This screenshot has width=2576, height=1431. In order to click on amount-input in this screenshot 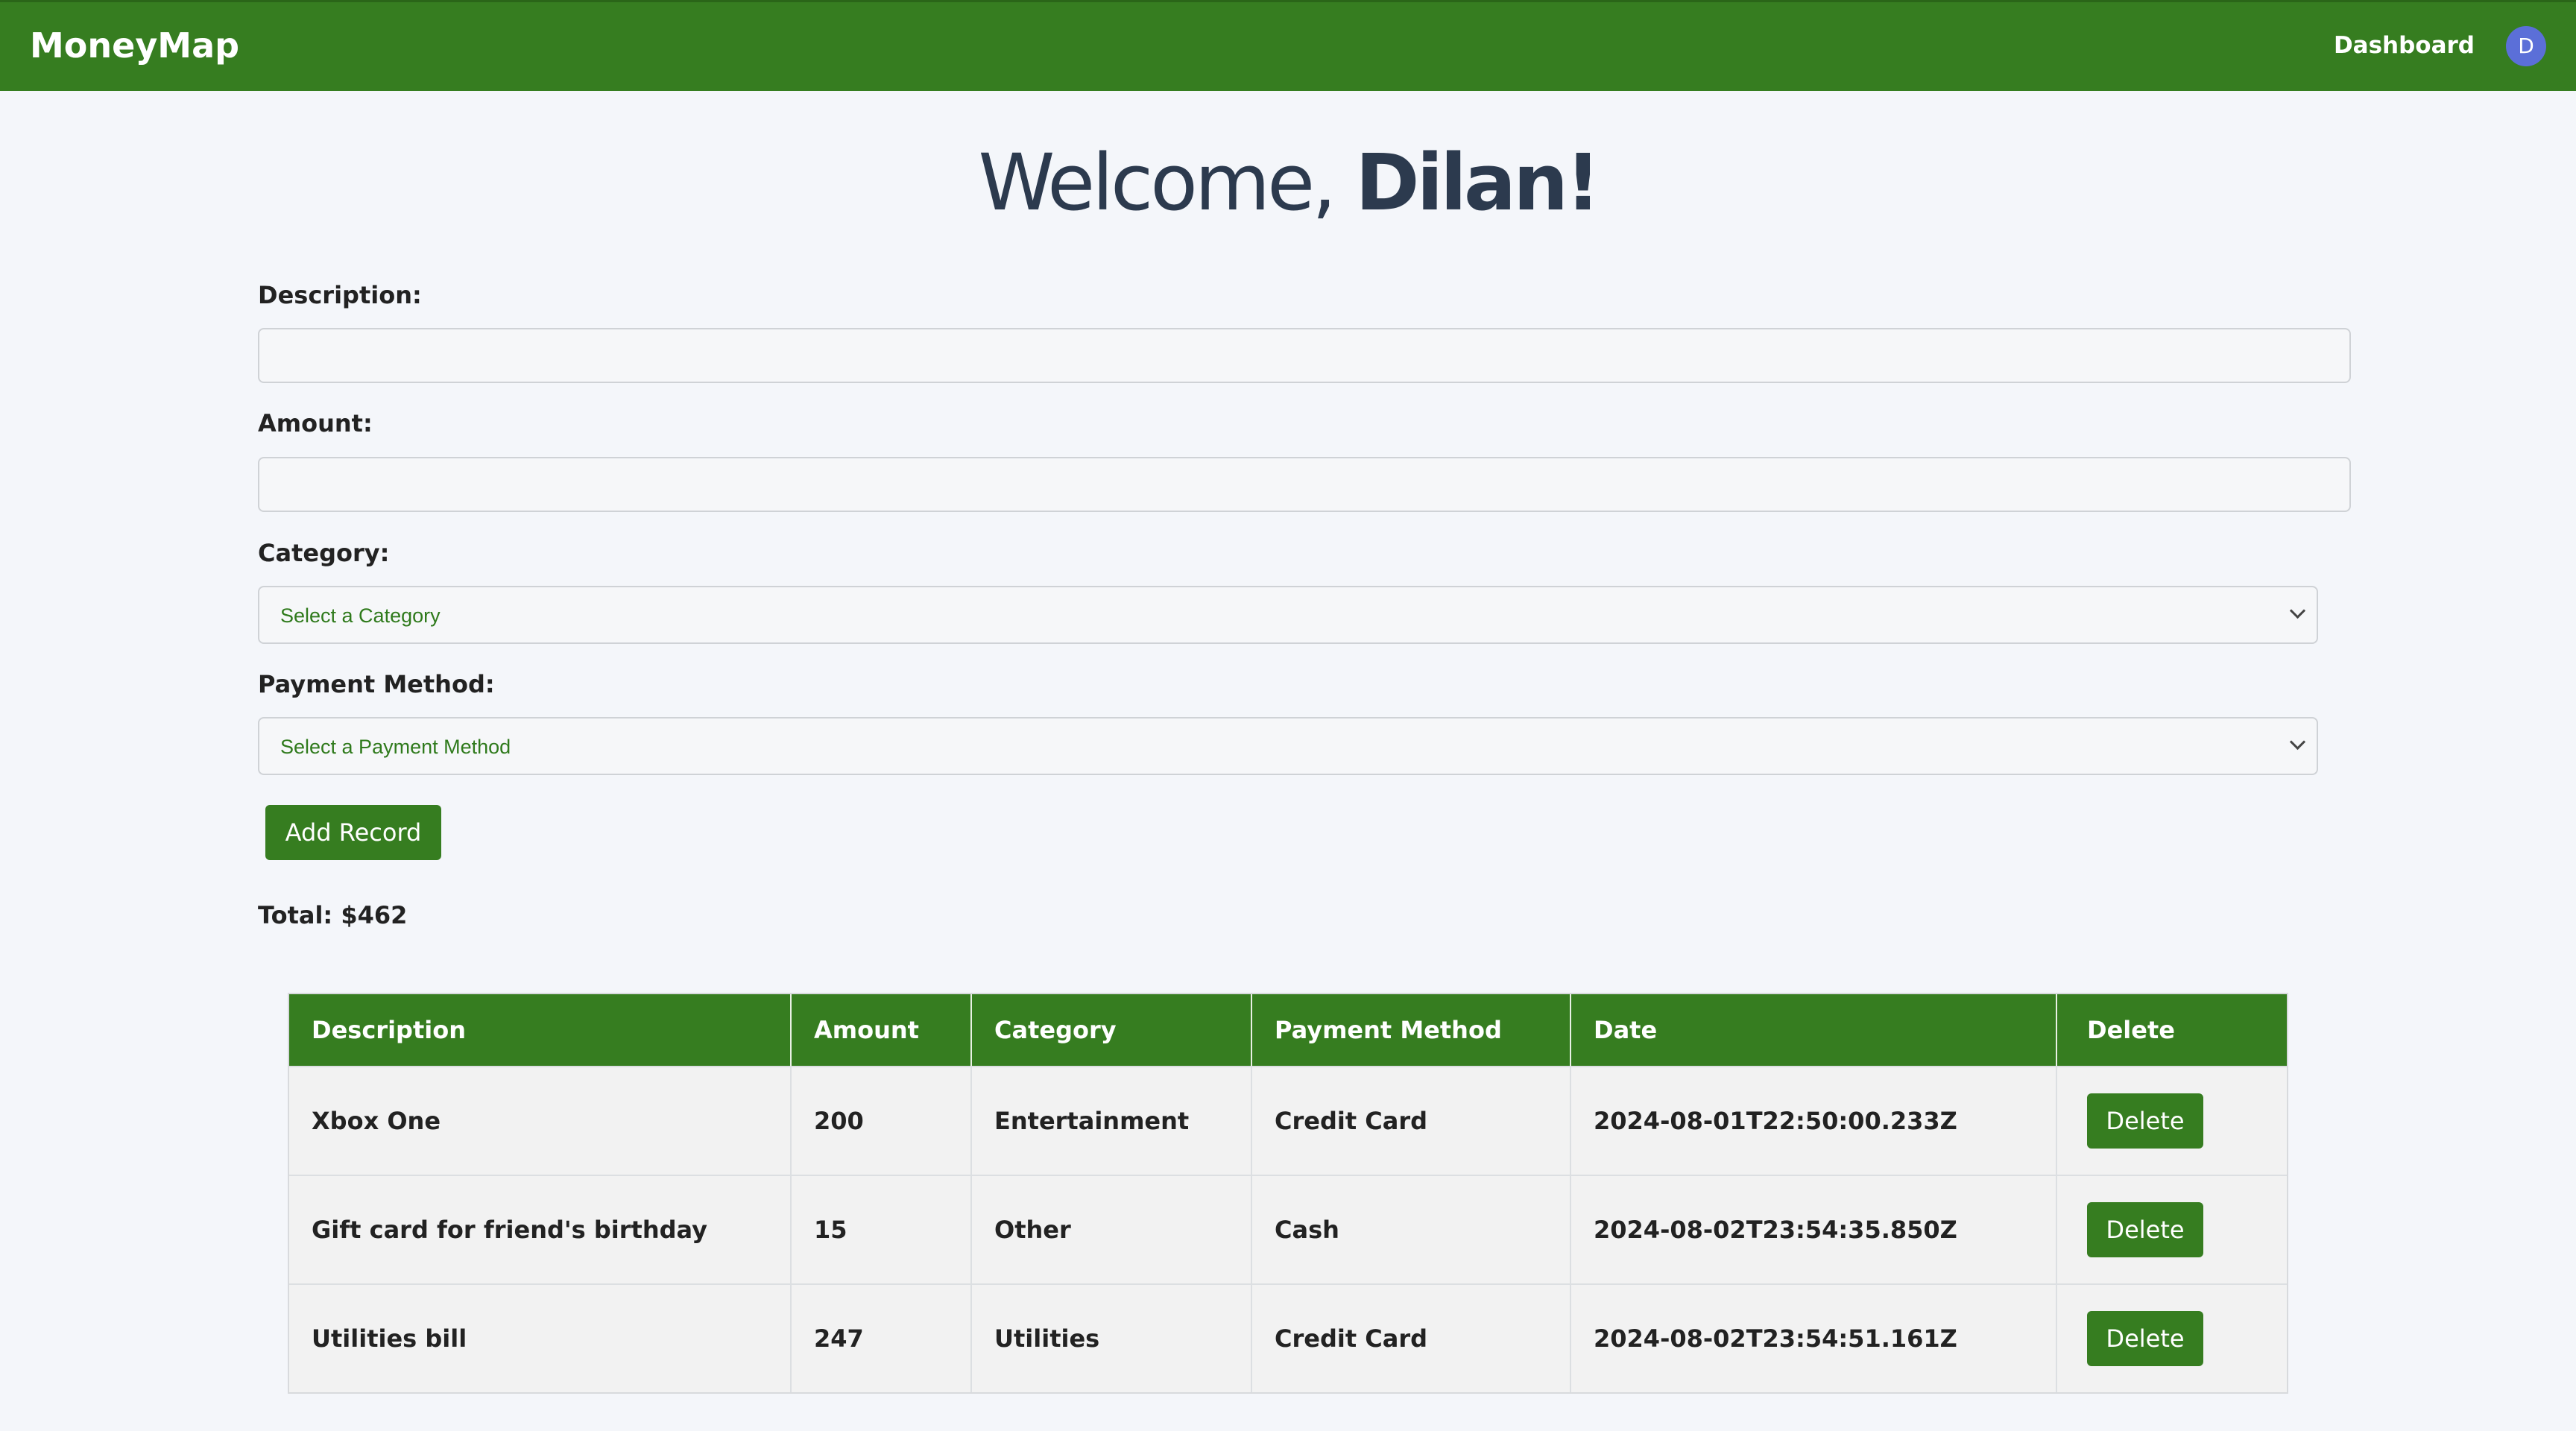, I will do `click(1304, 484)`.